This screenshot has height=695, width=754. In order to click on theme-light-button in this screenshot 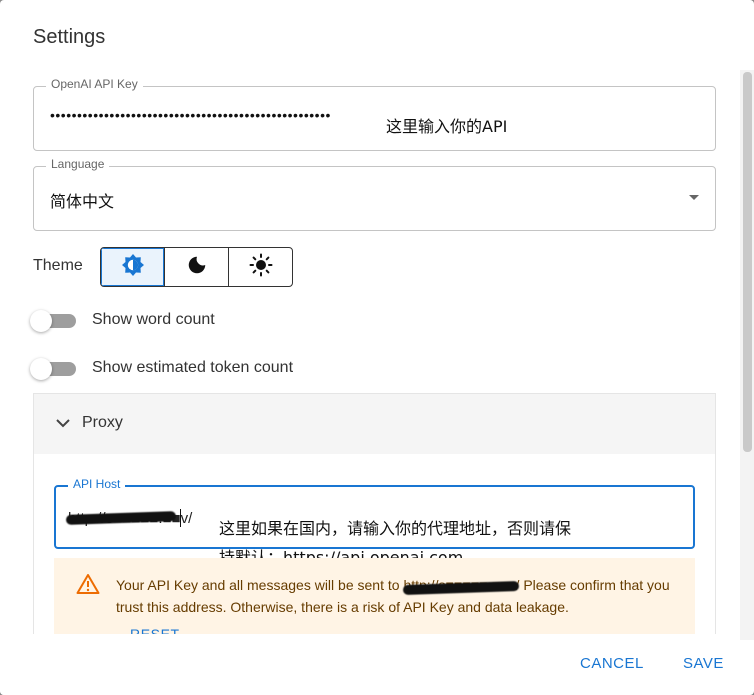, I will do `click(260, 267)`.